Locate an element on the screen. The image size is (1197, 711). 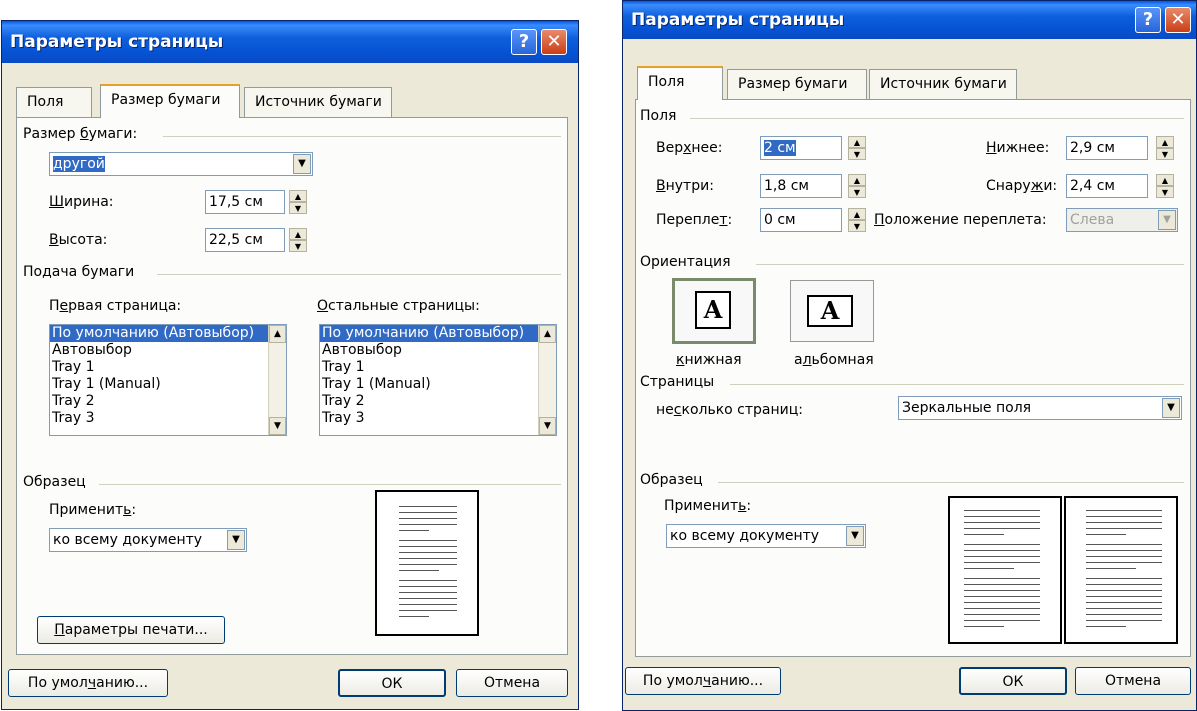
outside-margin-input: 2,4 см is located at coordinates (1107, 186).